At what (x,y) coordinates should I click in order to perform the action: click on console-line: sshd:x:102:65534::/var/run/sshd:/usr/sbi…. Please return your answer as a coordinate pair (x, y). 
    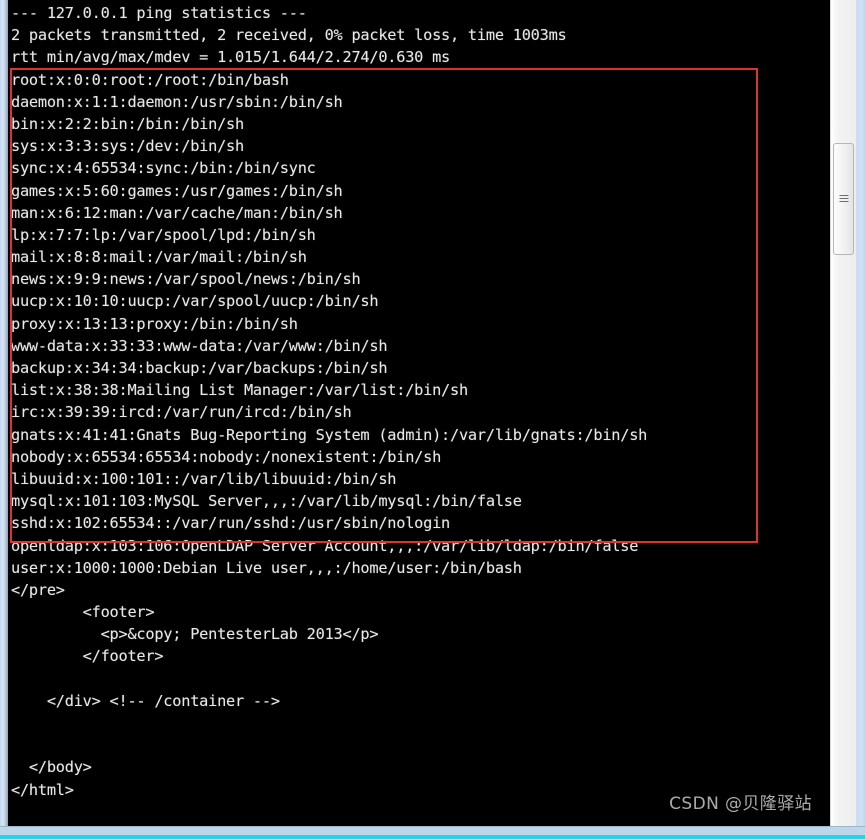
    Looking at the image, I should click on (231, 523).